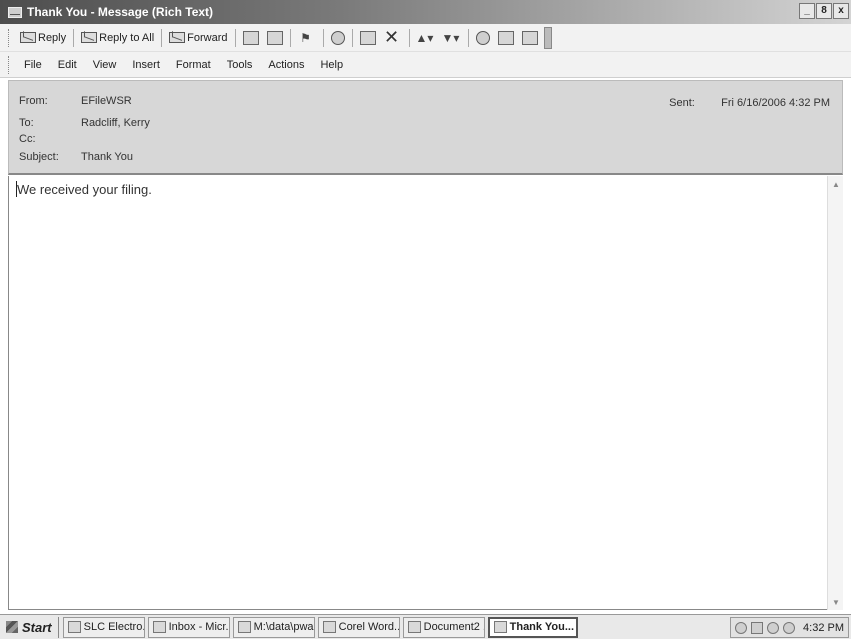  I want to click on menu-tools: Tools, so click(240, 65).